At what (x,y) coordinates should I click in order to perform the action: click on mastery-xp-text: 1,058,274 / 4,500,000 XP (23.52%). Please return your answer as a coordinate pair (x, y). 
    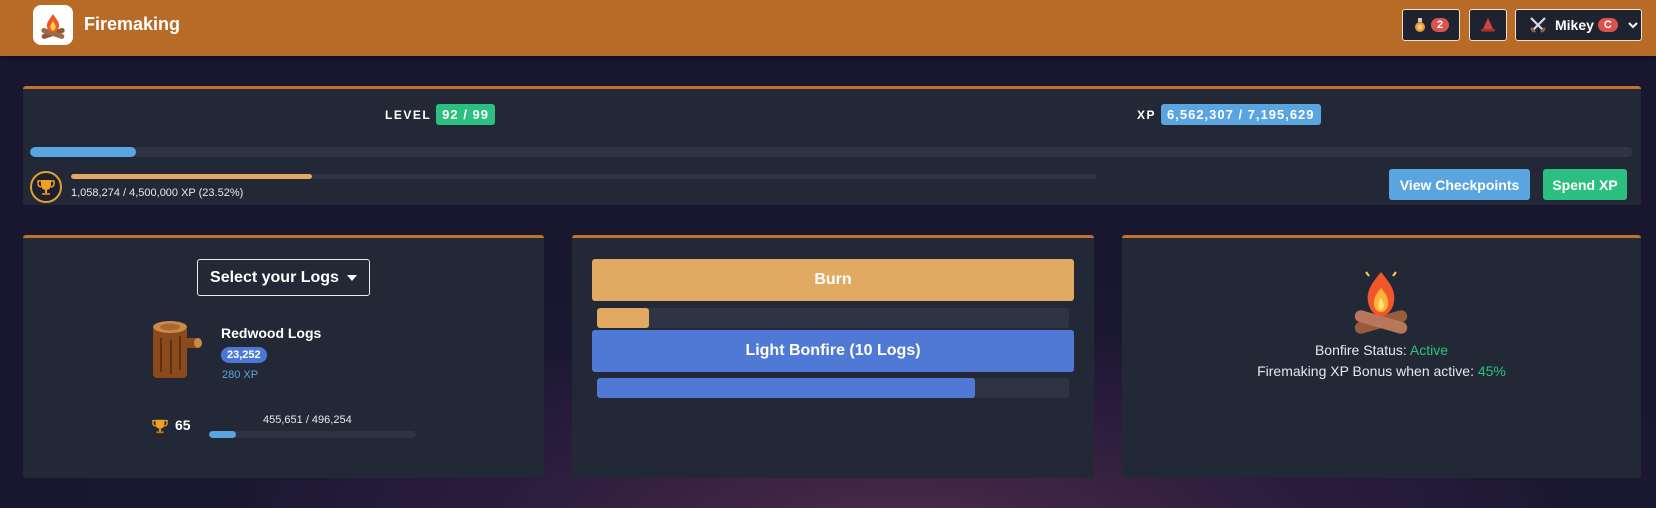
    Looking at the image, I should click on (157, 193).